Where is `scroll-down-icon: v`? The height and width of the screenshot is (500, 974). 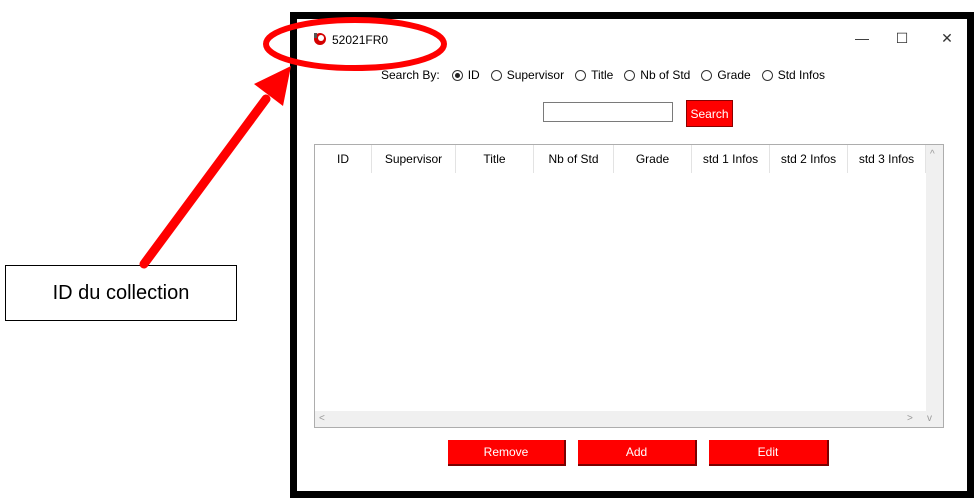 scroll-down-icon: v is located at coordinates (929, 418).